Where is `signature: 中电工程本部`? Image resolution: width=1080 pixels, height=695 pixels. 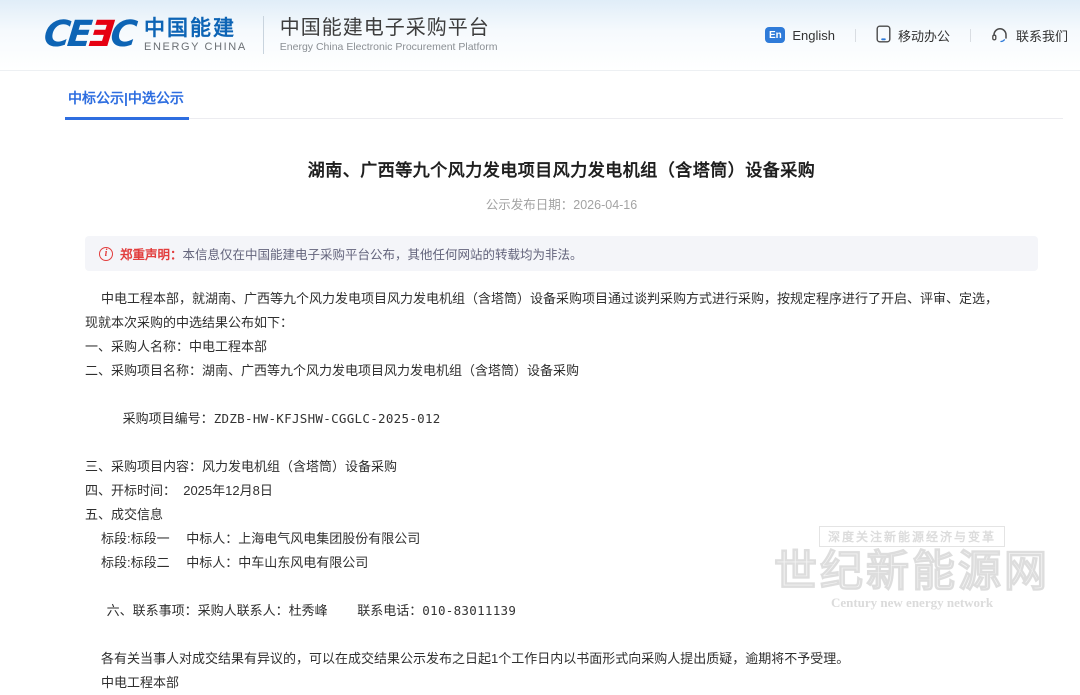
signature: 中电工程本部 is located at coordinates (140, 682).